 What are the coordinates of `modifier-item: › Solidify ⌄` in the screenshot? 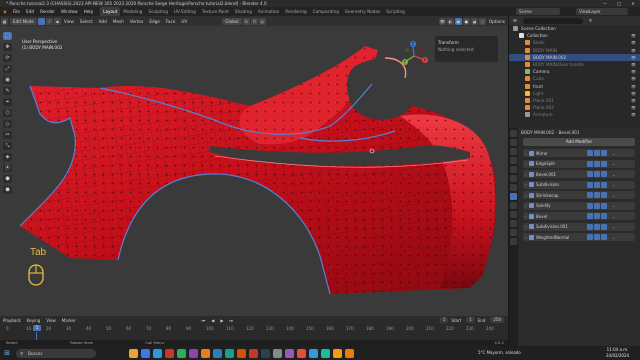 It's located at (579, 205).